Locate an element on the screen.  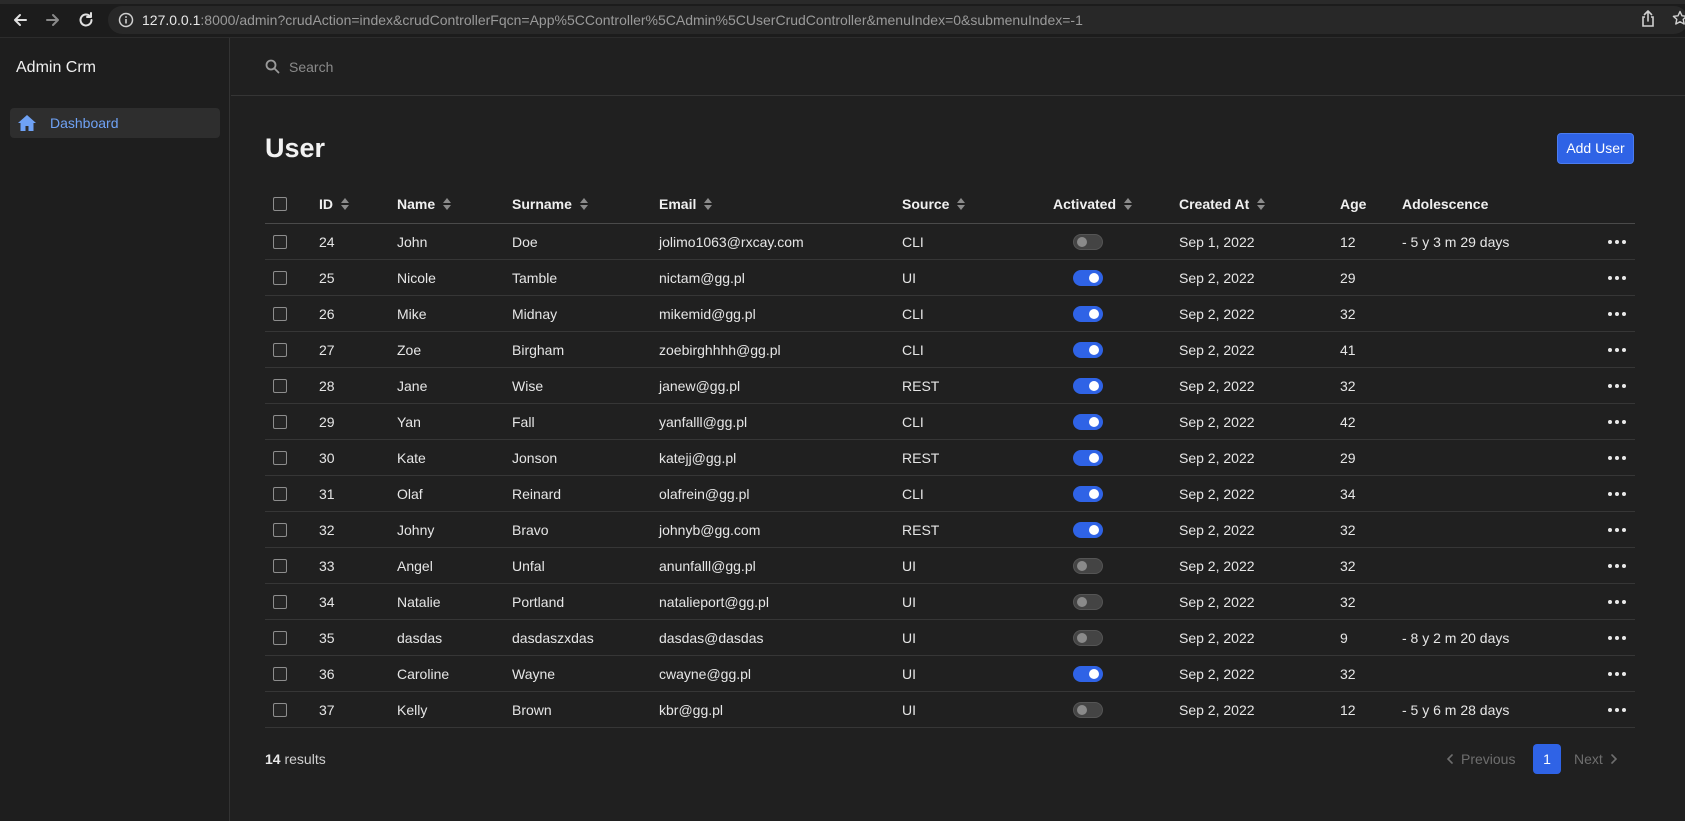
column-header-adolescence: Adolescence is located at coordinates (1445, 204).